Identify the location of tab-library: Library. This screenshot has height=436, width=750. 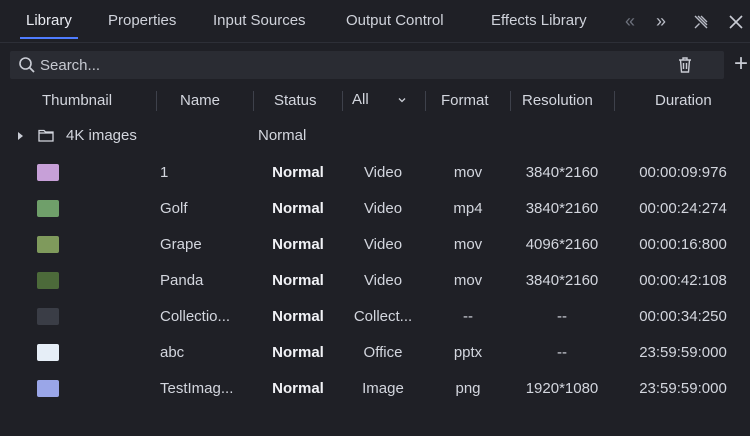
(49, 21).